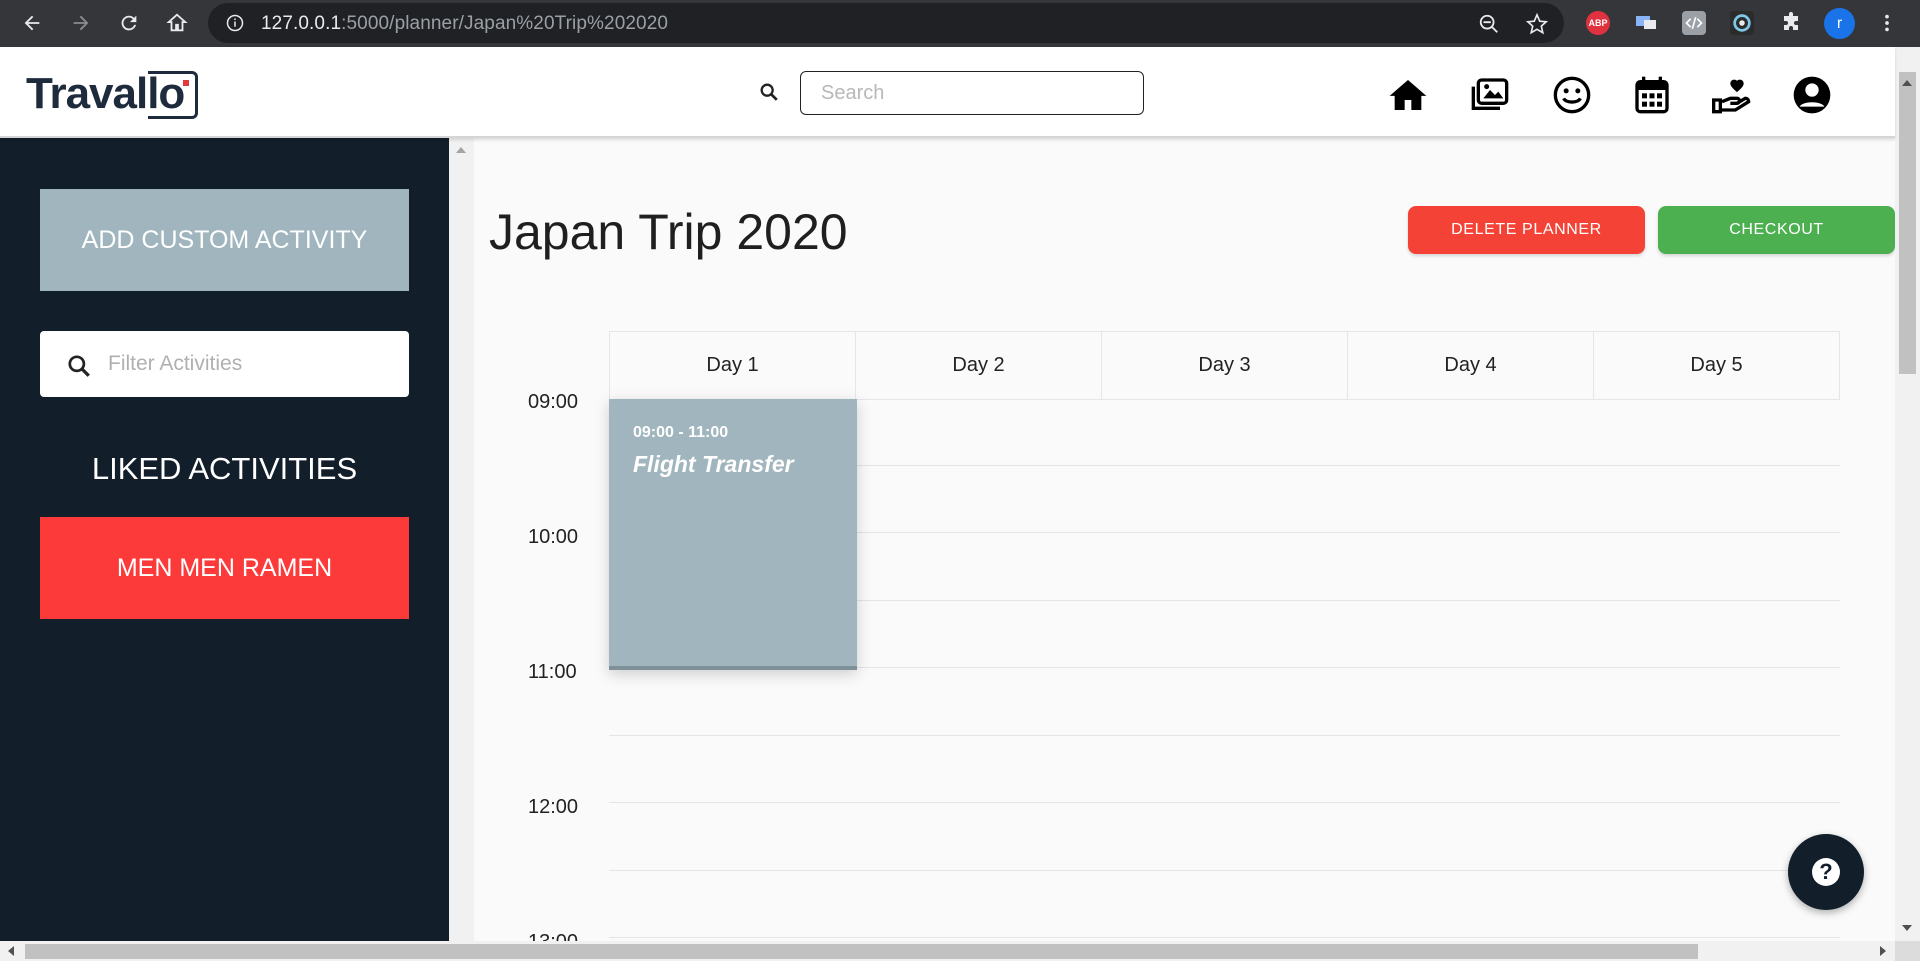 This screenshot has height=961, width=1920. I want to click on calendar-event: 09:00 - 11:00 Flight Transfer, so click(733, 534).